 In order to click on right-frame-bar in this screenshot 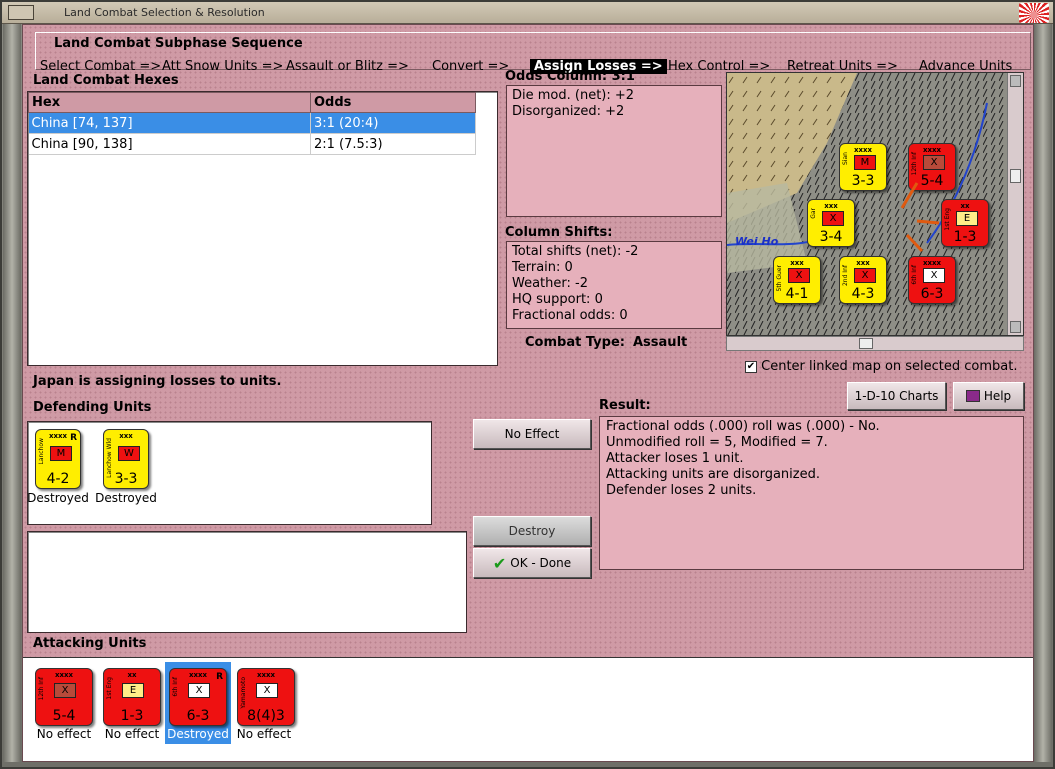, I will do `click(1043, 393)`.